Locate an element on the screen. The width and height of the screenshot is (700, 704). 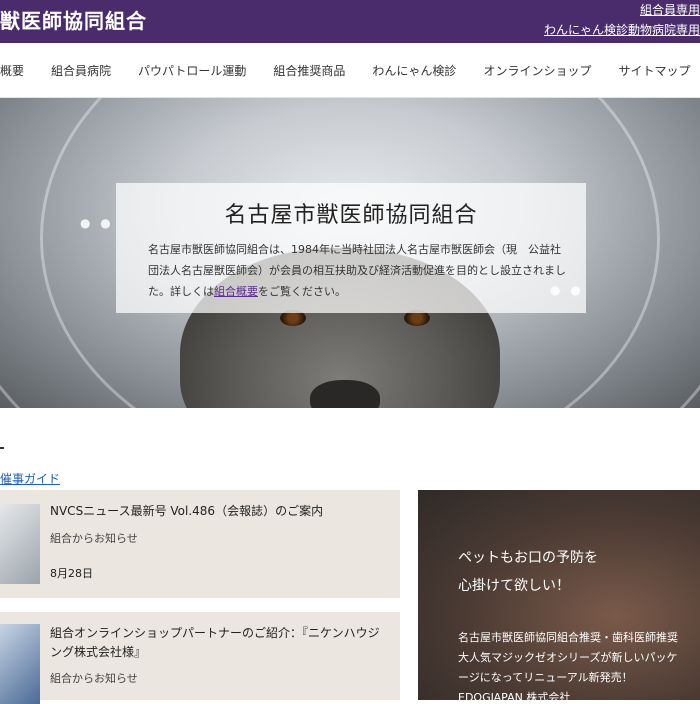
promo-body-line: 大人気マジックゼオシリーズが新しいパッケ is located at coordinates (568, 657).